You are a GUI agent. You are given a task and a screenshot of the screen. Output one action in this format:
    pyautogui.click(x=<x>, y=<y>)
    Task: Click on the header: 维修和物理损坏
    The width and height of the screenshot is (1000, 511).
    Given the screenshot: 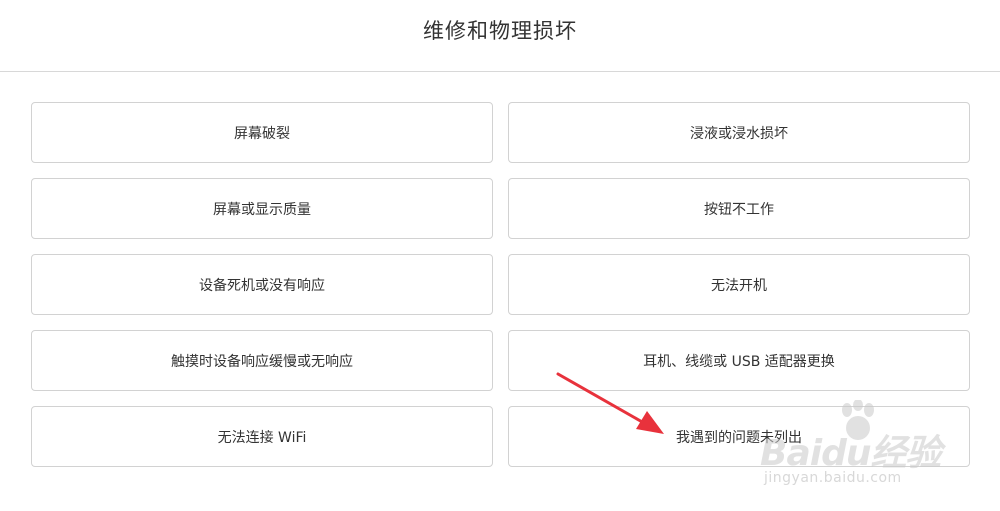 What is the action you would take?
    pyautogui.click(x=500, y=36)
    